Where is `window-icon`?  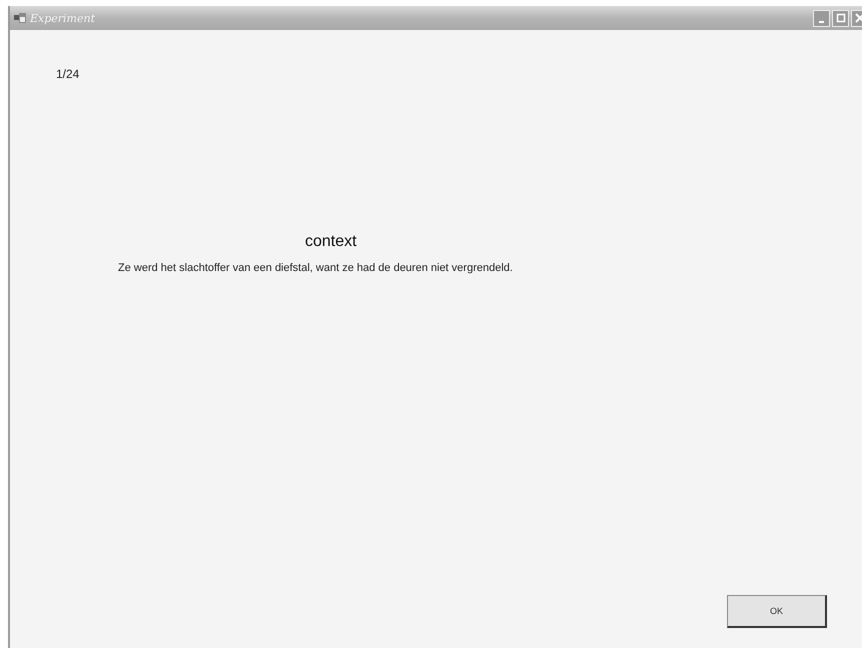
window-icon is located at coordinates (20, 18).